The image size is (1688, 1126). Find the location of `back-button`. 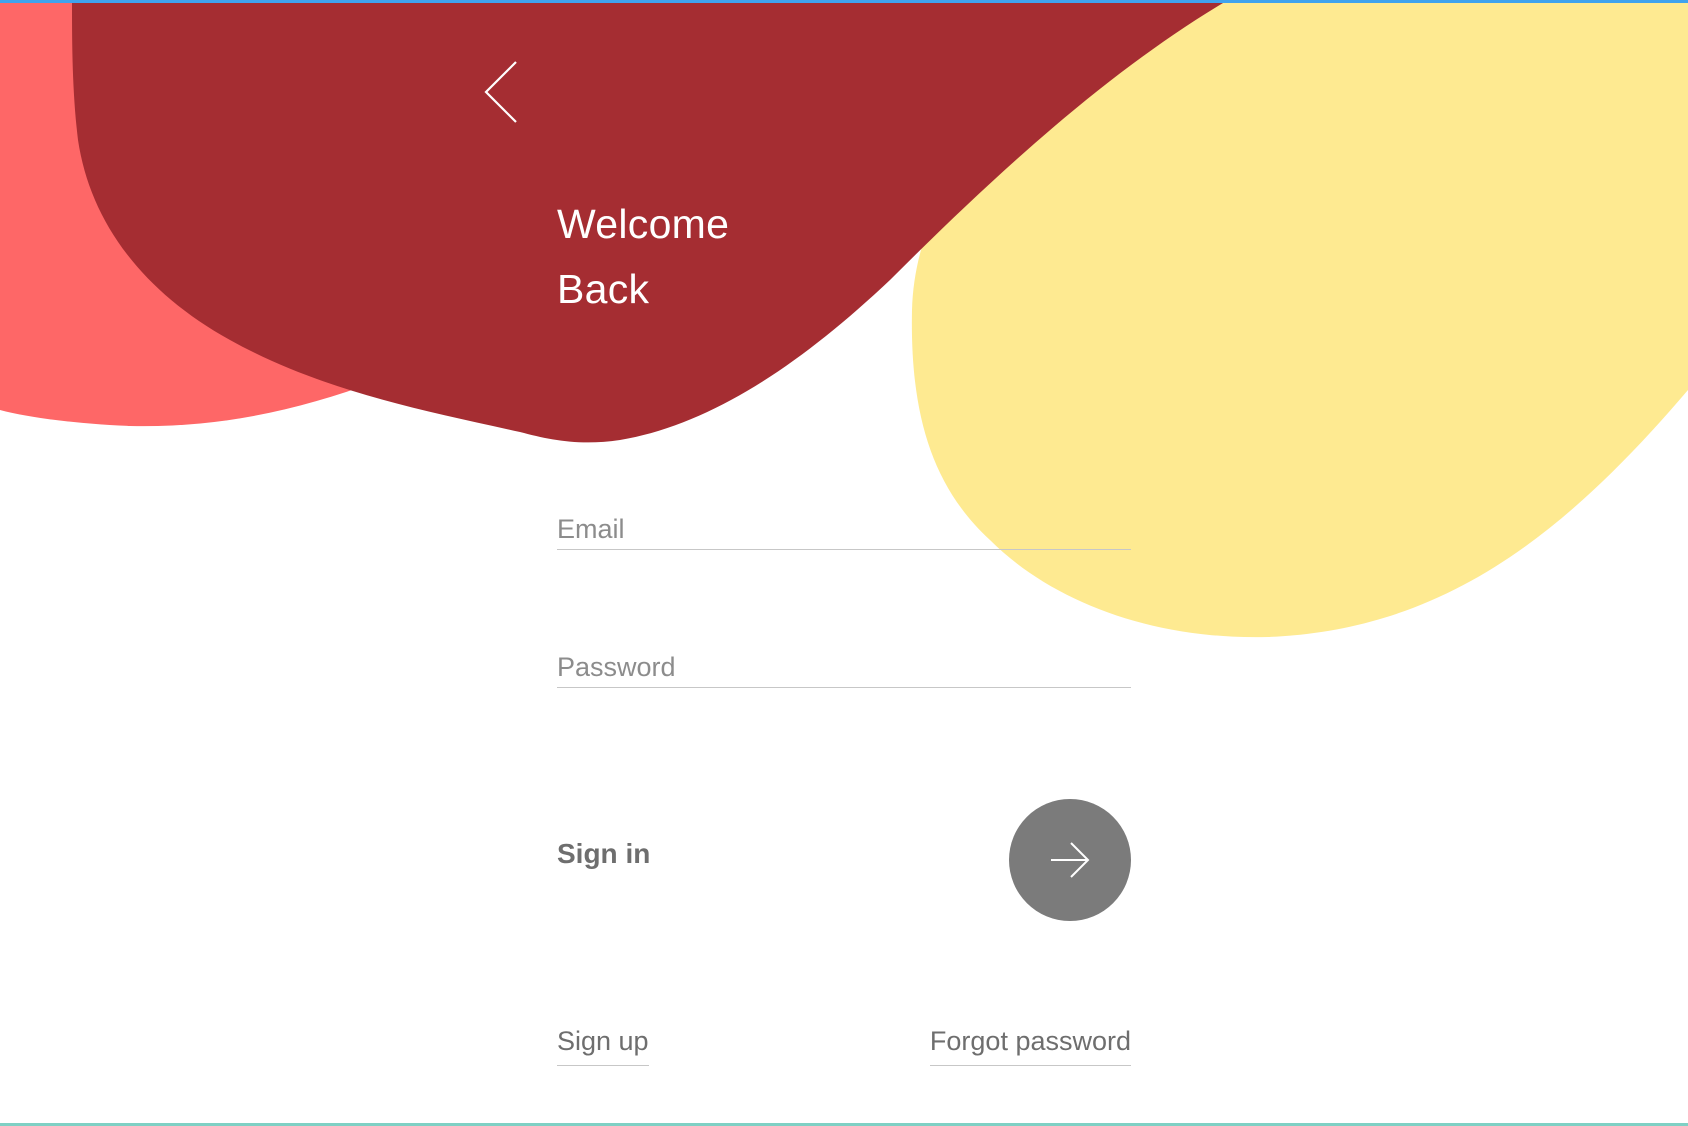

back-button is located at coordinates (502, 93).